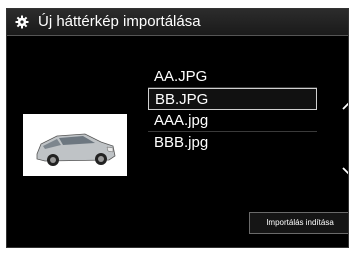 This screenshot has width=355, height=256. I want to click on header-bar: Új háttérkép importálása, so click(177, 22).